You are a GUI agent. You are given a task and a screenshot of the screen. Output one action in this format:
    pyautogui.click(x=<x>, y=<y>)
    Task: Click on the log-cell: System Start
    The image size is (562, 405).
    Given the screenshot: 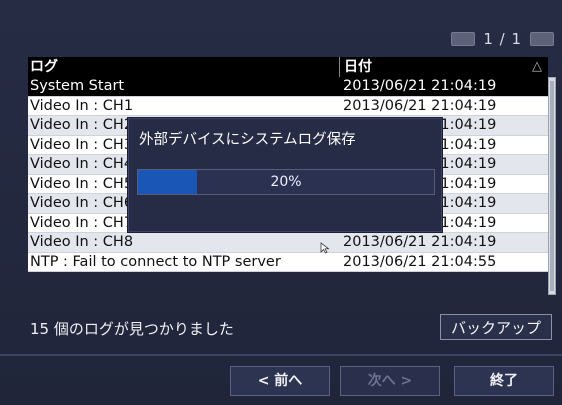 What is the action you would take?
    pyautogui.click(x=77, y=86)
    